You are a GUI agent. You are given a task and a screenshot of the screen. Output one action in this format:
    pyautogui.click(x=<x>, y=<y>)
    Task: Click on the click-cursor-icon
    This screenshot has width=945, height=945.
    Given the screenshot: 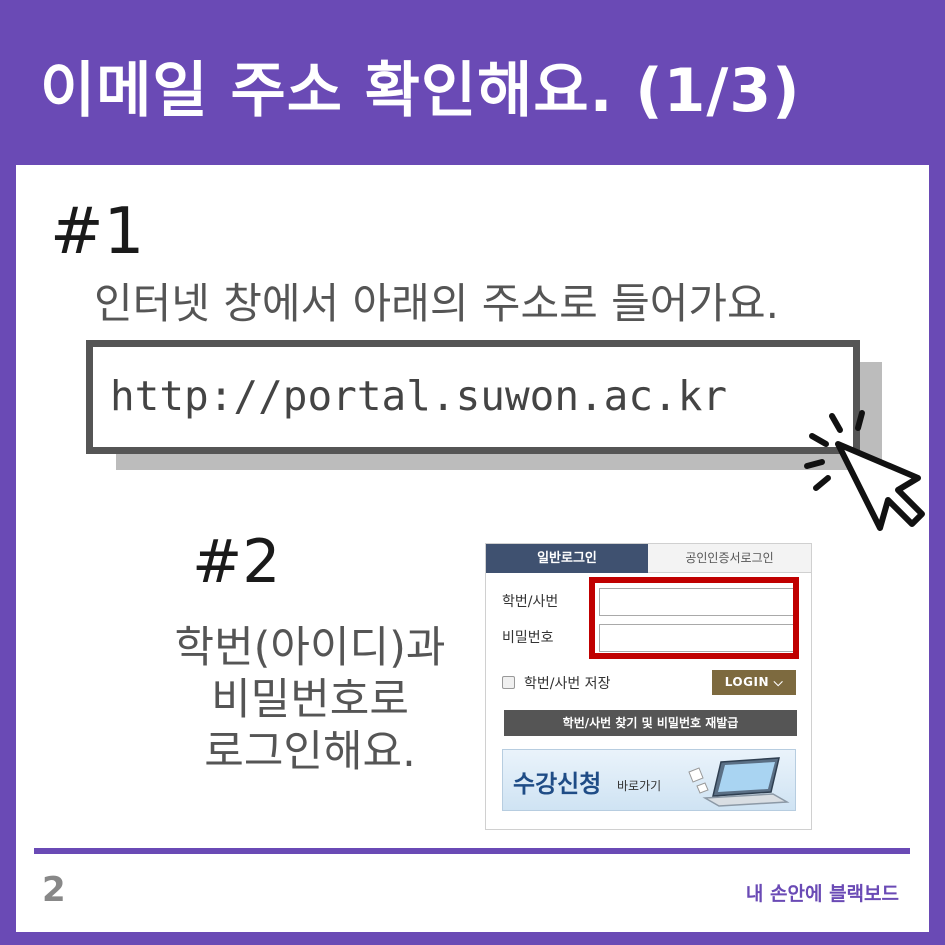 What is the action you would take?
    pyautogui.click(x=864, y=470)
    